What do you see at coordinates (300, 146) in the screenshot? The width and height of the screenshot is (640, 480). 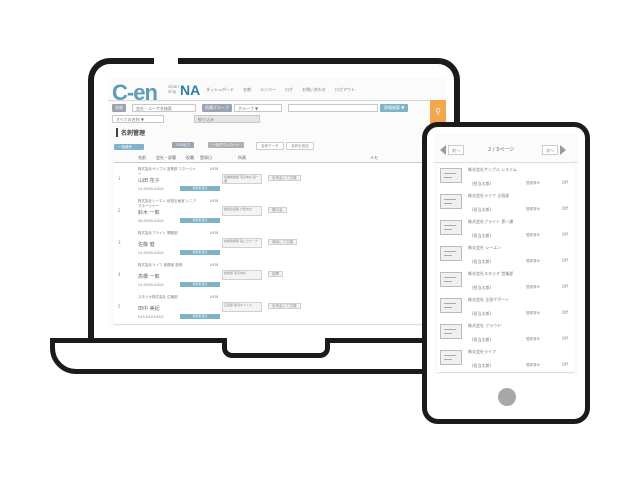 I see `add-card-button: 名刺を追加` at bounding box center [300, 146].